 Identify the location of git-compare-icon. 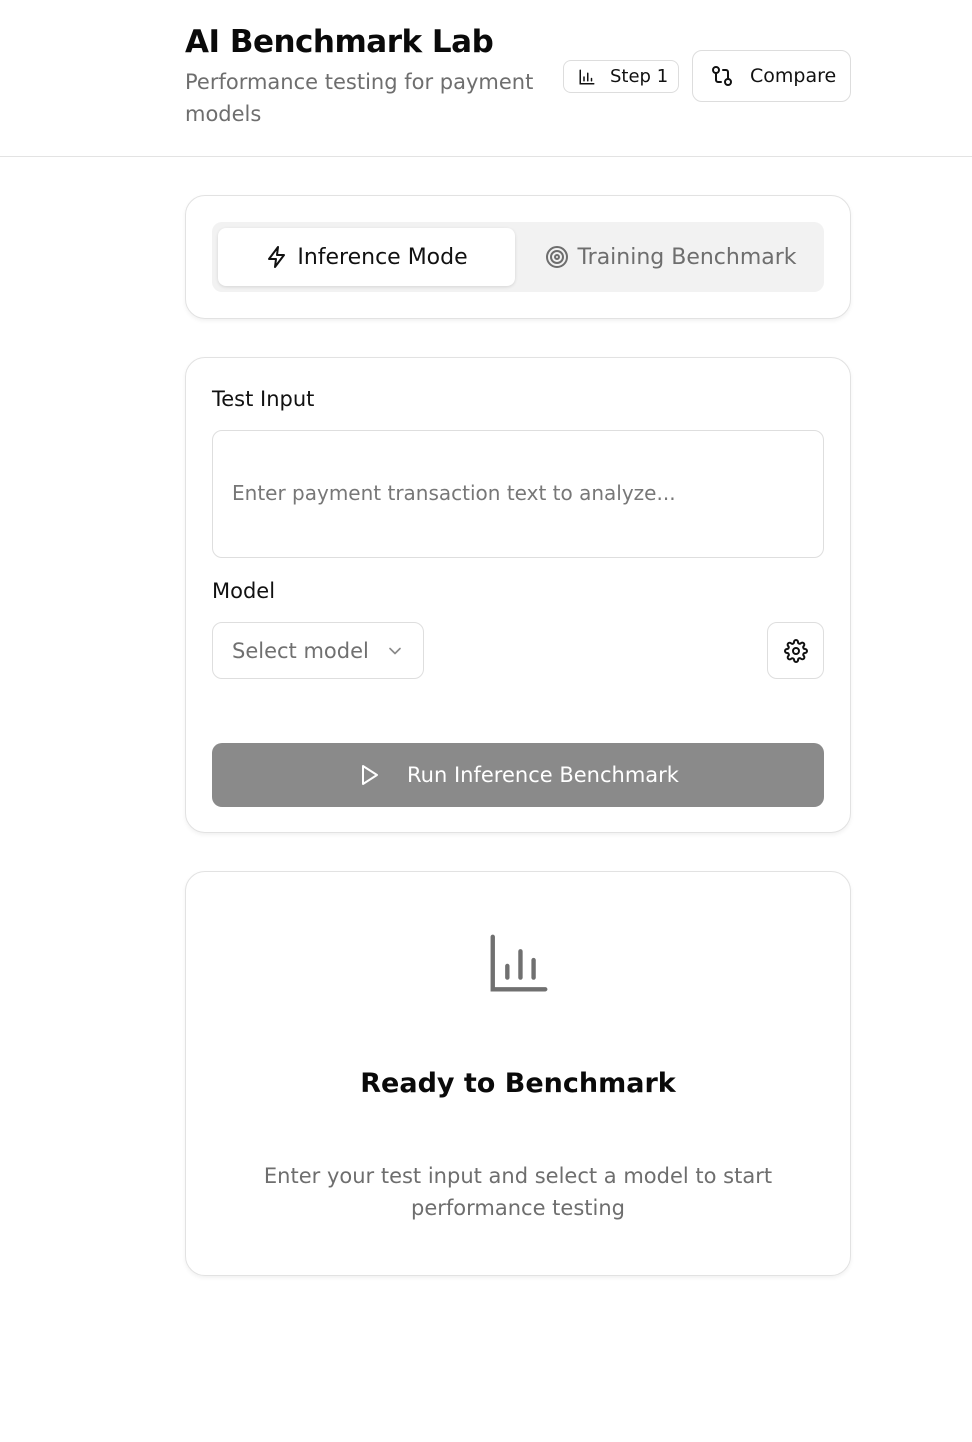
(722, 76).